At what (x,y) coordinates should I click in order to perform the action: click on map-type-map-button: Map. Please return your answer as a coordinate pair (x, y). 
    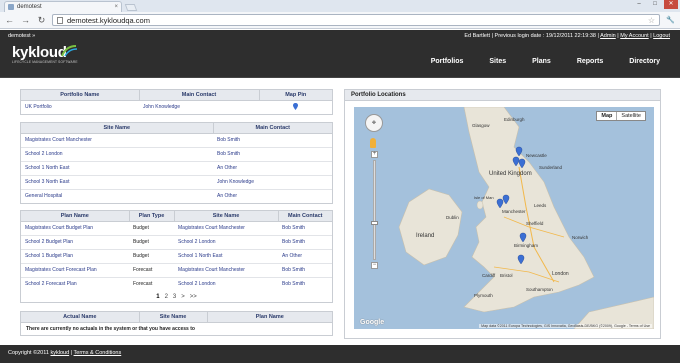
    Looking at the image, I should click on (607, 116).